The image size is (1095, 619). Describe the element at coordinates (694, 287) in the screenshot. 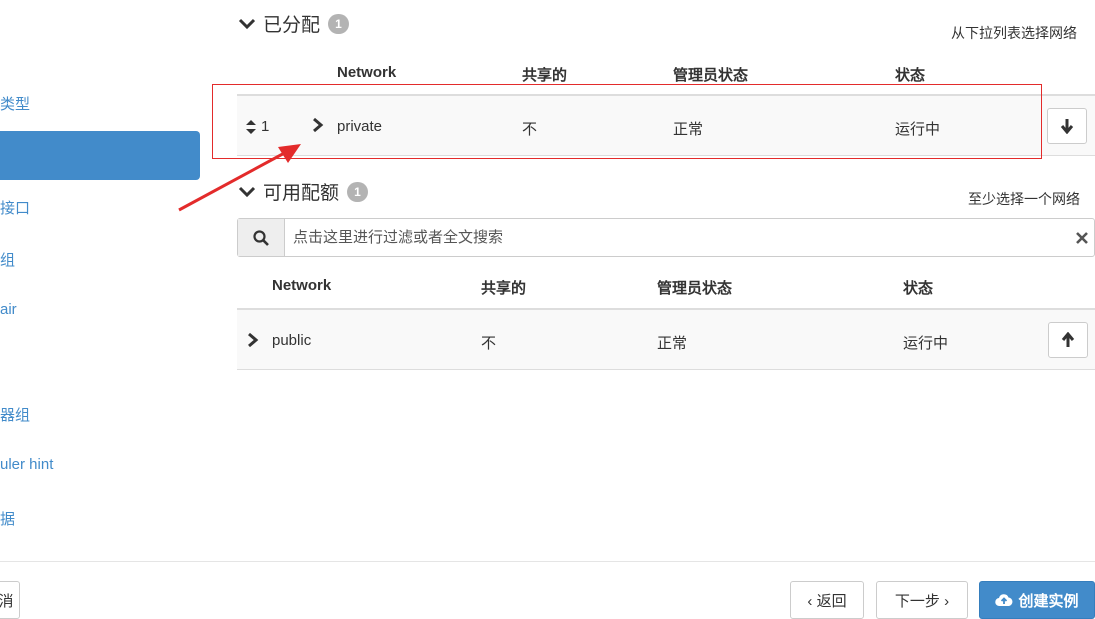

I see `available-col-admin-state: 管理员状态` at that location.